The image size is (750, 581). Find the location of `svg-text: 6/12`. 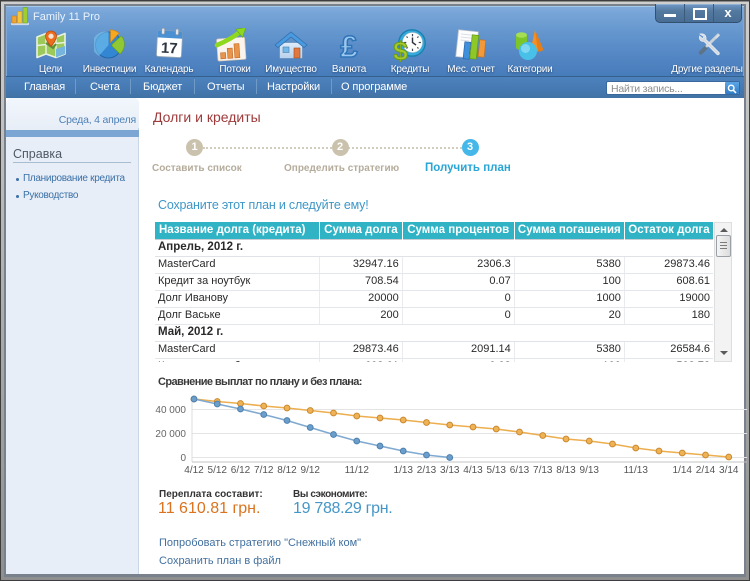

svg-text: 6/12 is located at coordinates (241, 470).